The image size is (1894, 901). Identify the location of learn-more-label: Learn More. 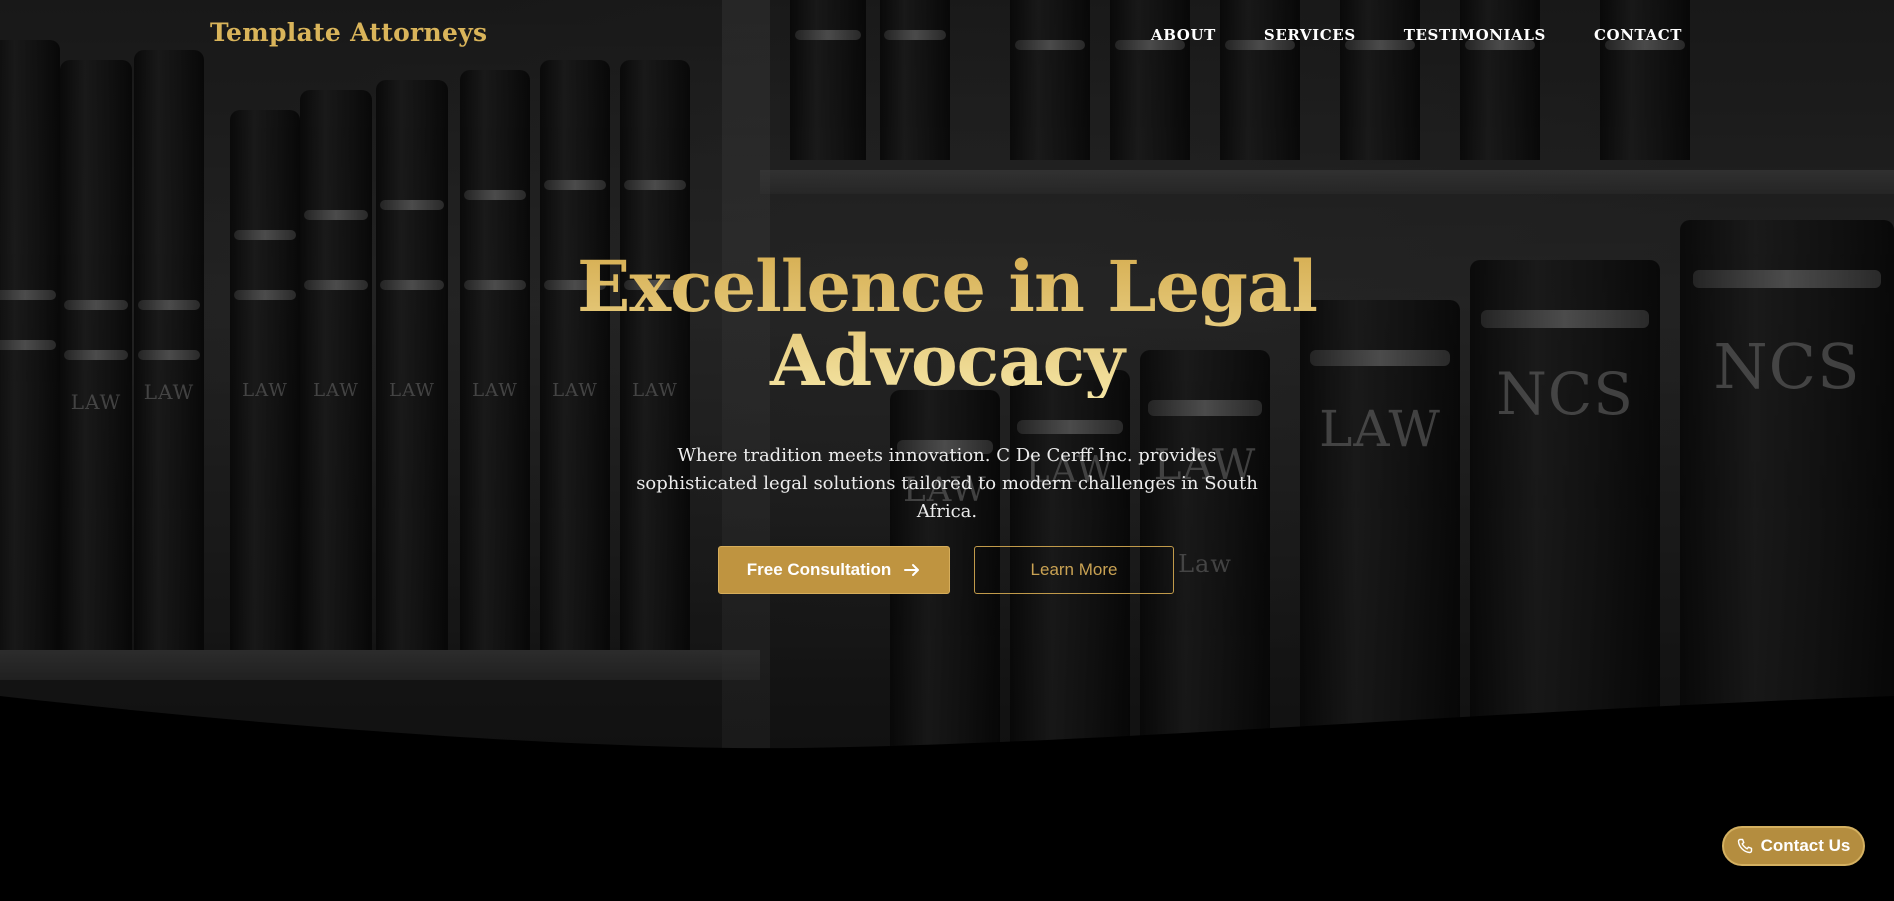
(1074, 569).